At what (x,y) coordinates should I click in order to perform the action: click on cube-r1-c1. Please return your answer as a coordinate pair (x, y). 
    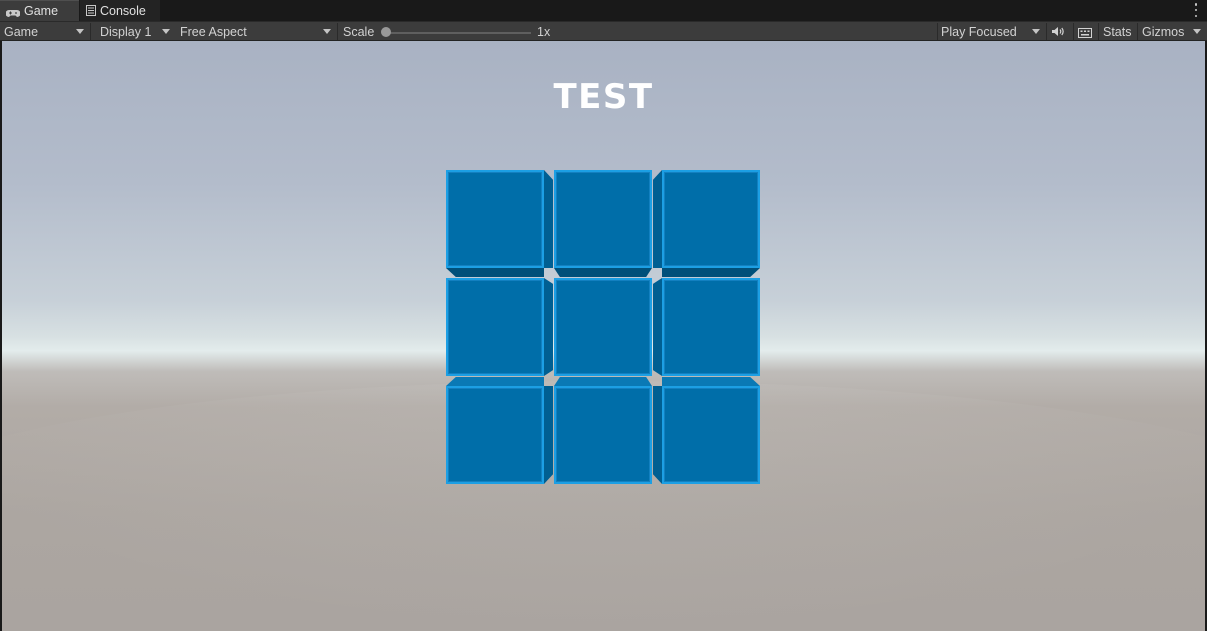
    Looking at the image, I should click on (499, 223).